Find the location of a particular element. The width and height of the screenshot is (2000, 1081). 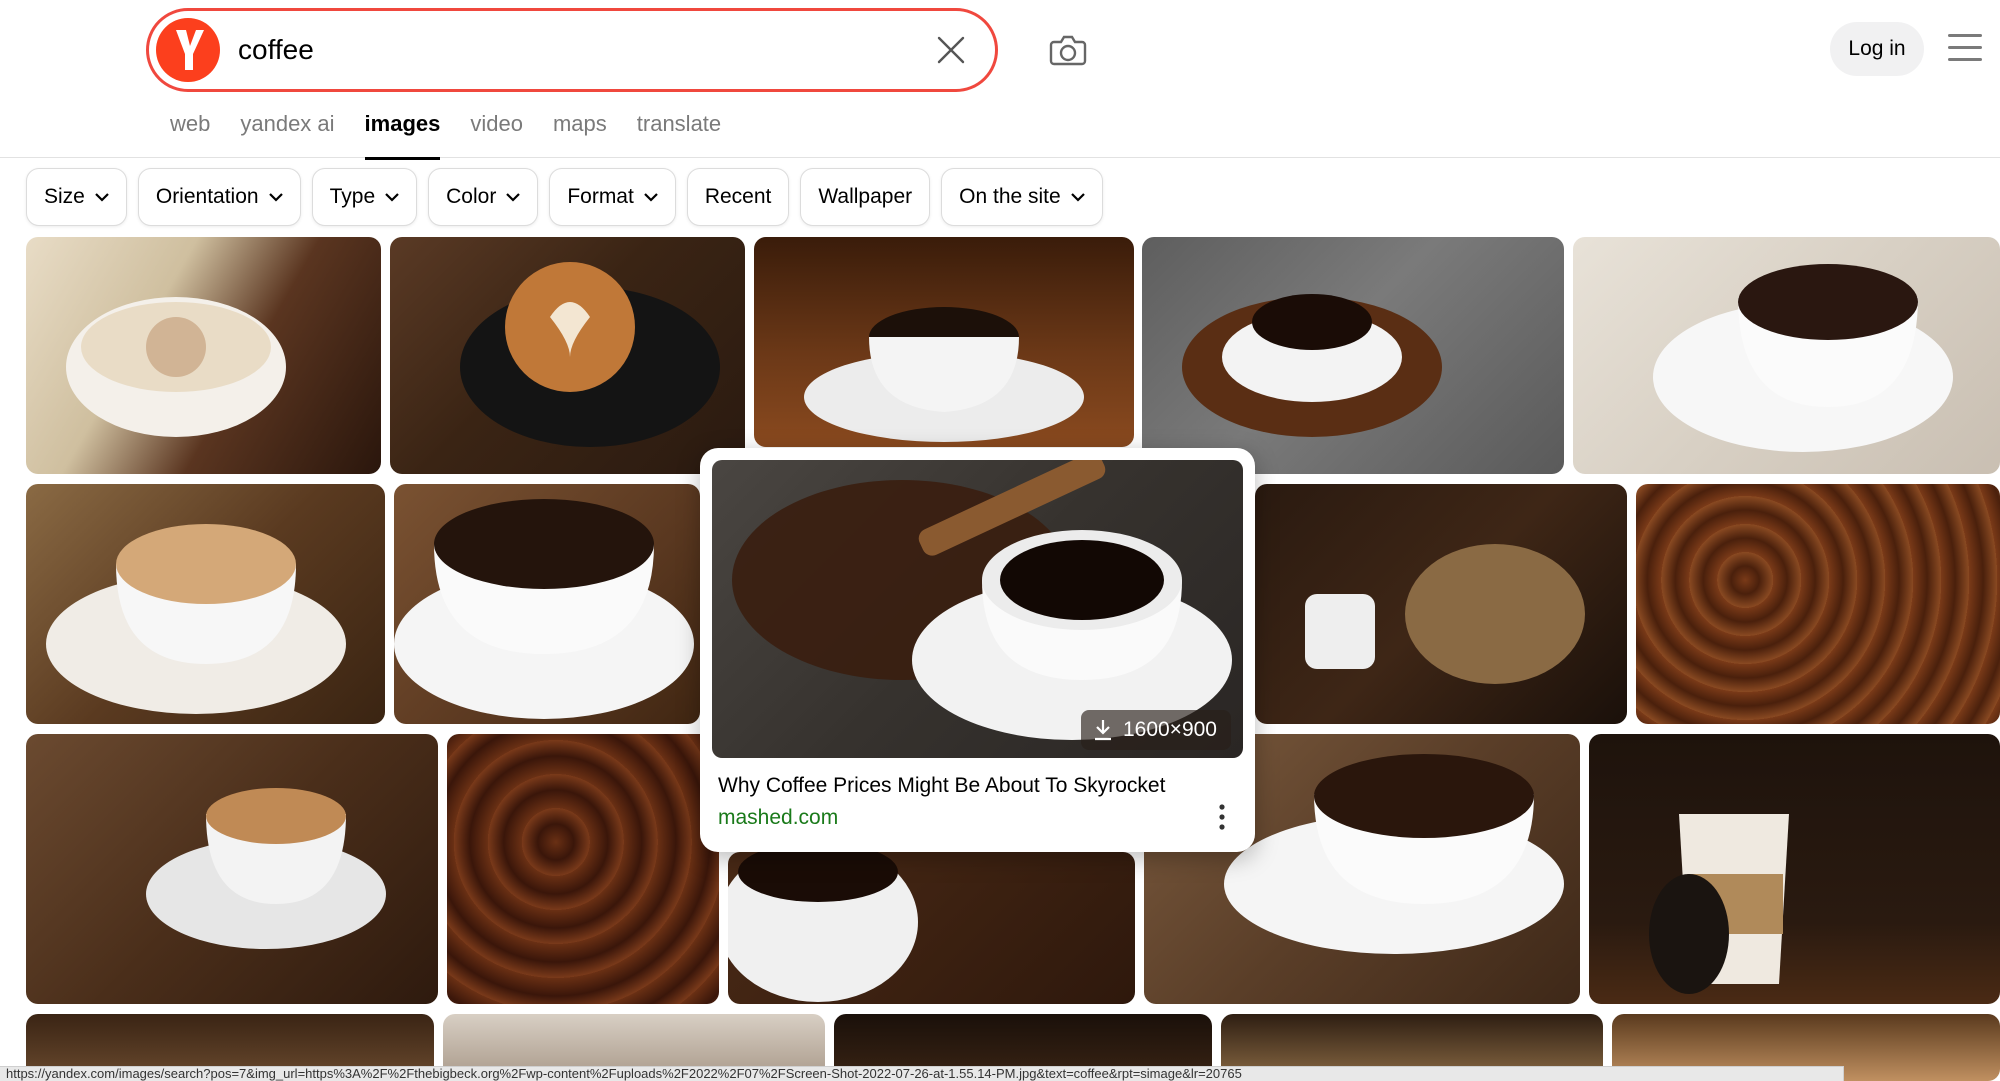

filter-wallpaper: Wallpaper is located at coordinates (865, 197).